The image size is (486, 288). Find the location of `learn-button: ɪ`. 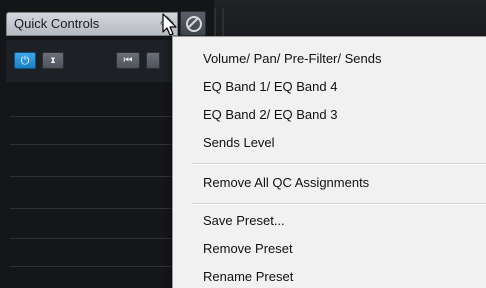

learn-button: ɪ is located at coordinates (53, 60).